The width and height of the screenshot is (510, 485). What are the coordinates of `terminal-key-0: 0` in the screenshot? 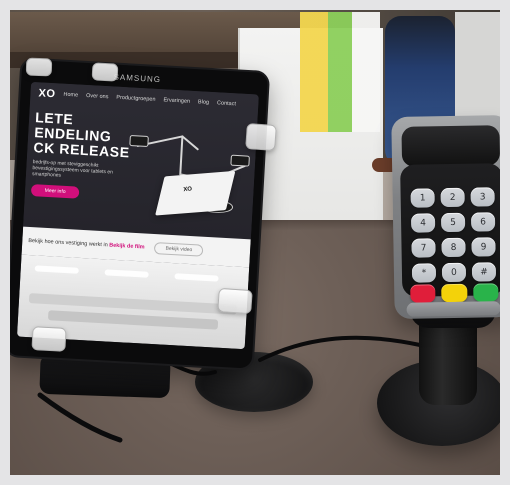 It's located at (454, 272).